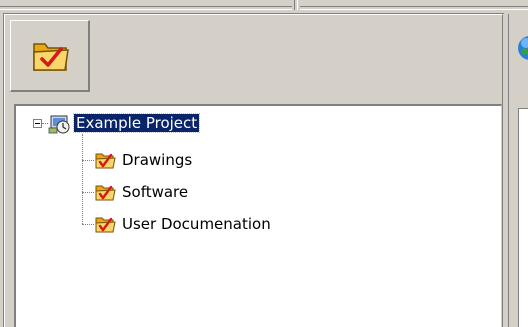  I want to click on toolbar-rule-right, so click(414, 8).